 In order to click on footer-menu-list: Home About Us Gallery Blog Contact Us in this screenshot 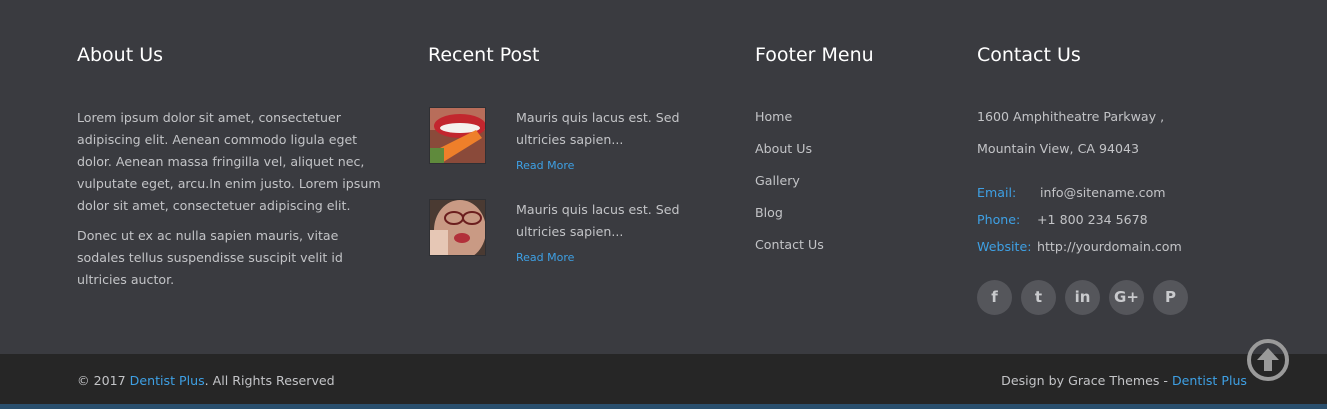, I will do `click(789, 187)`.